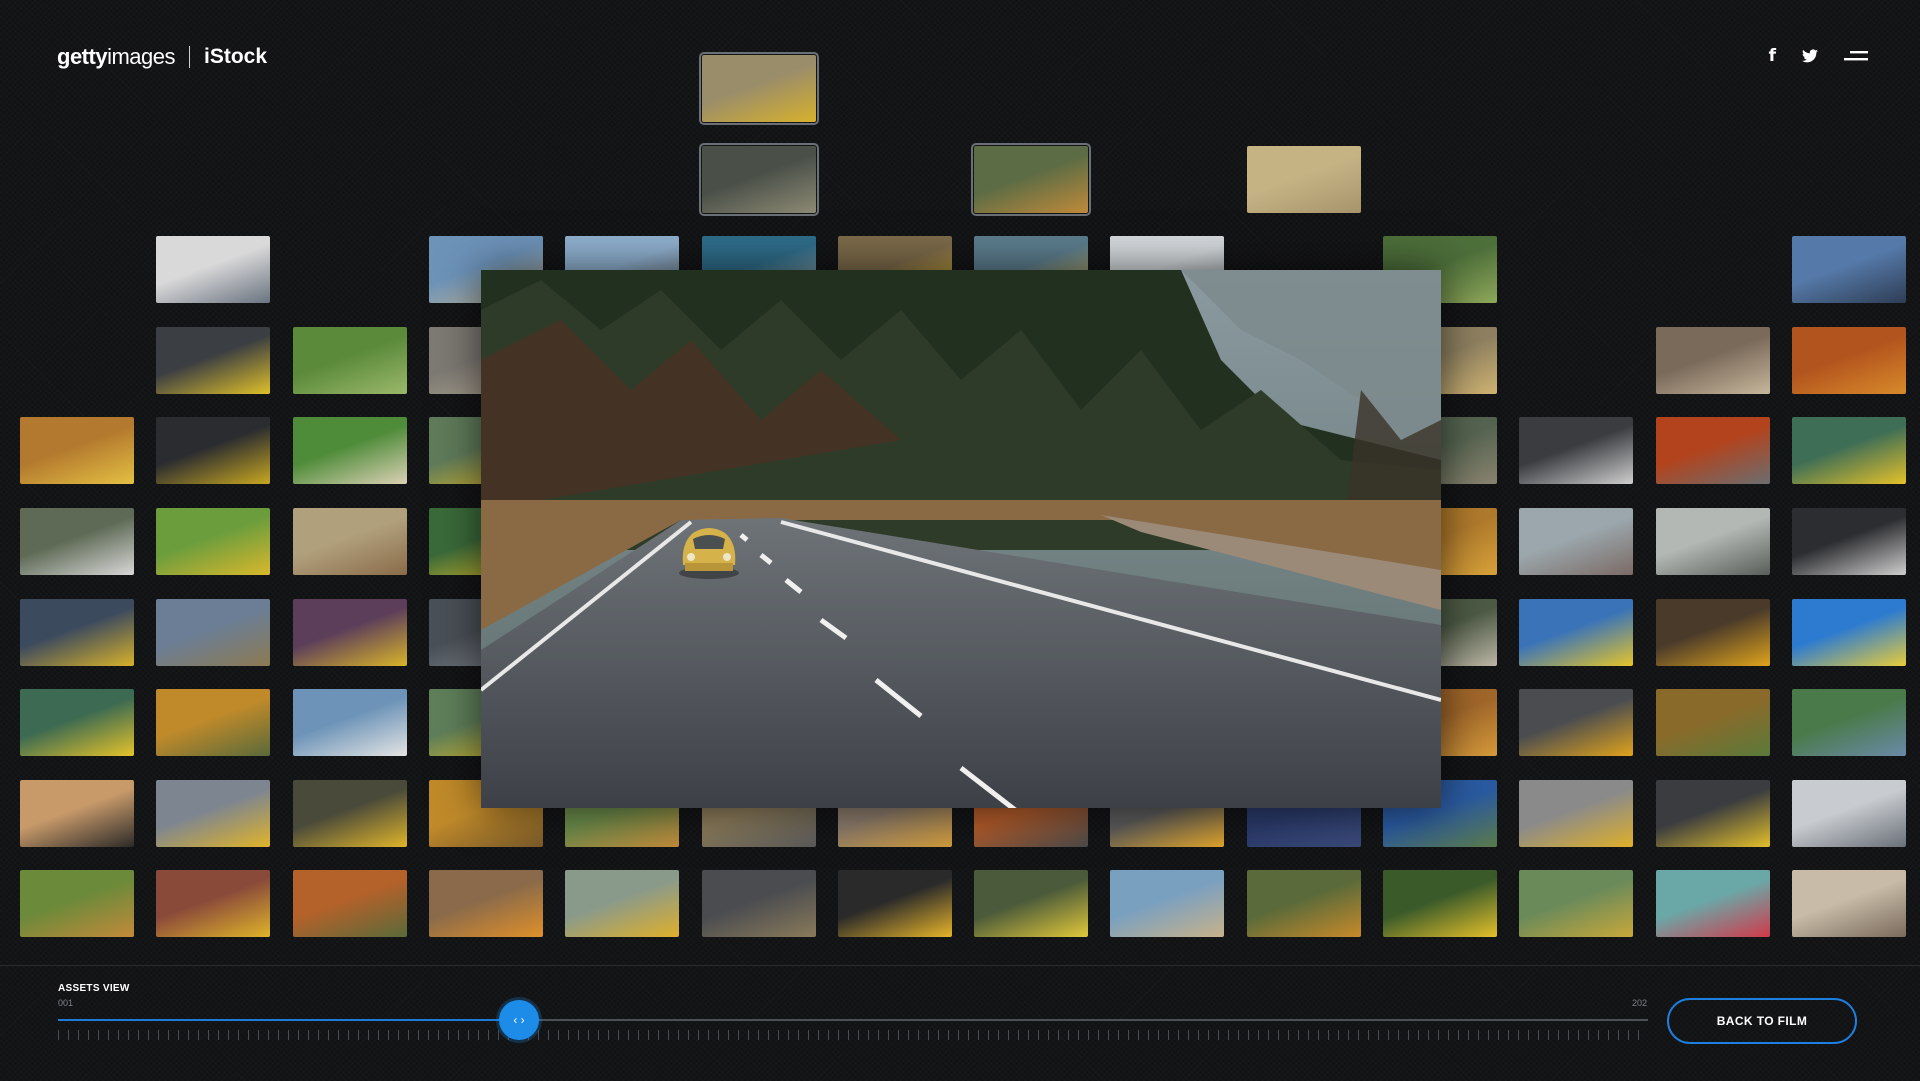  Describe the element at coordinates (853, 1020) in the screenshot. I see `timeline-track` at that location.